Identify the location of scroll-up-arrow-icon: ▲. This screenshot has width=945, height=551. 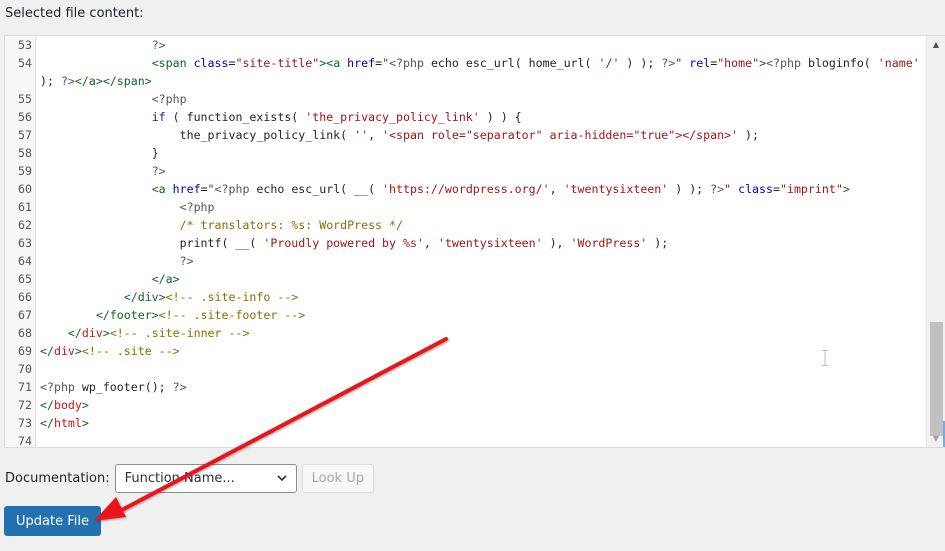
(936, 44).